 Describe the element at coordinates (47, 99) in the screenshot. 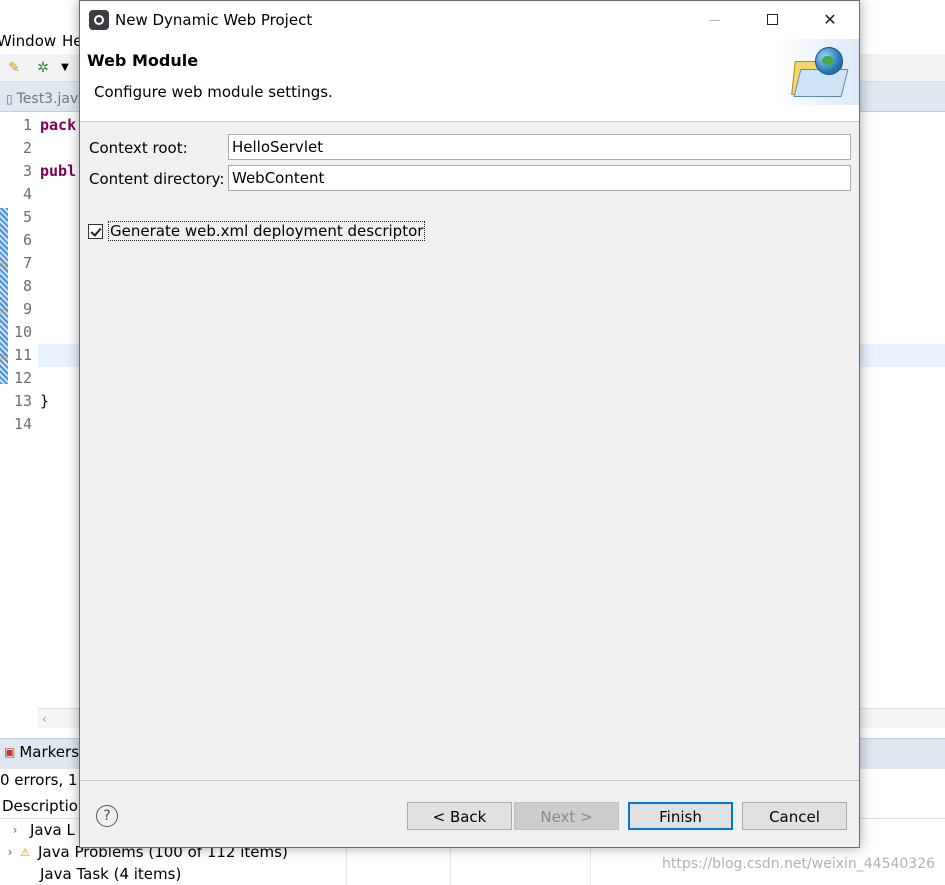

I see `tab-label: Test3.jav` at that location.